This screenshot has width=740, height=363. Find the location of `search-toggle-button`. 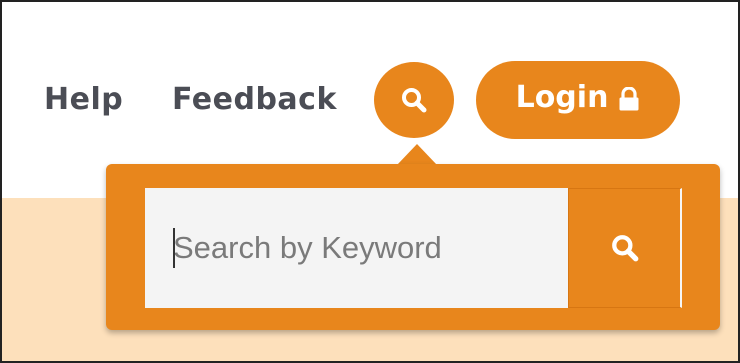

search-toggle-button is located at coordinates (414, 100).